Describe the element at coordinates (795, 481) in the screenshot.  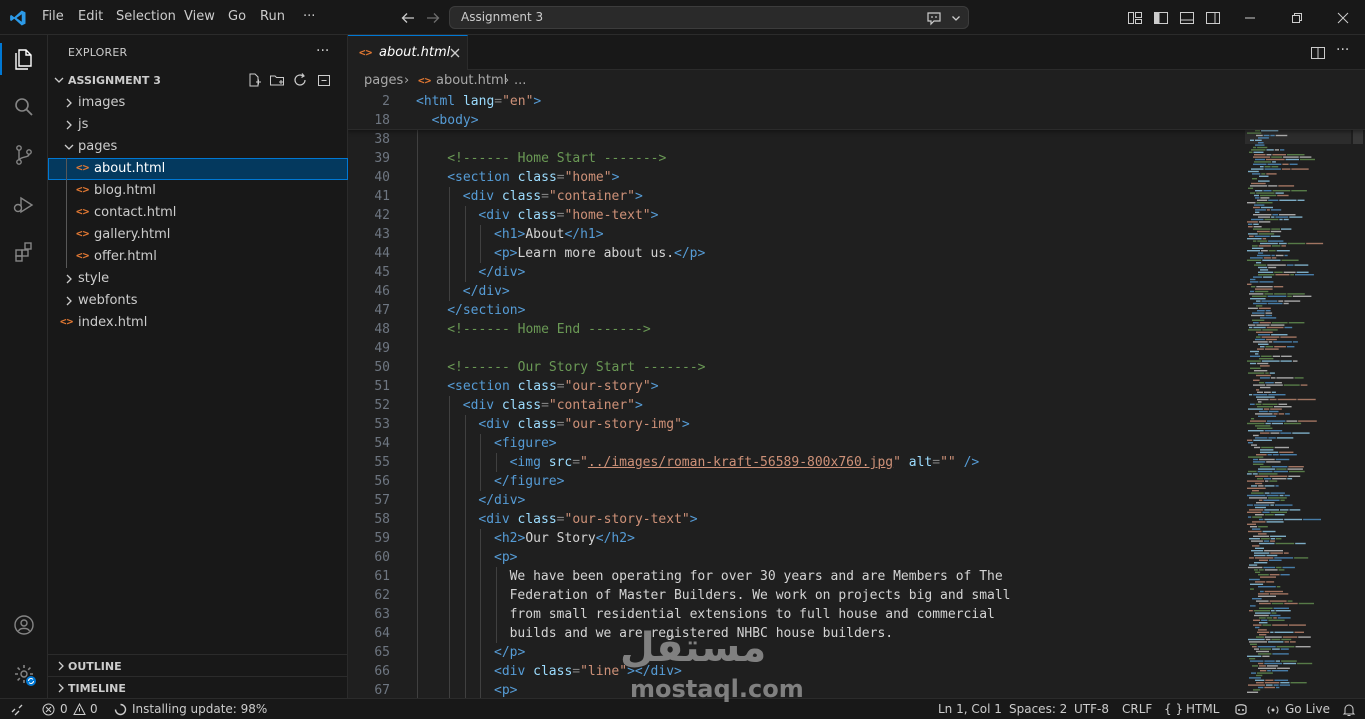
I see `code-line: 56 </figure>` at that location.